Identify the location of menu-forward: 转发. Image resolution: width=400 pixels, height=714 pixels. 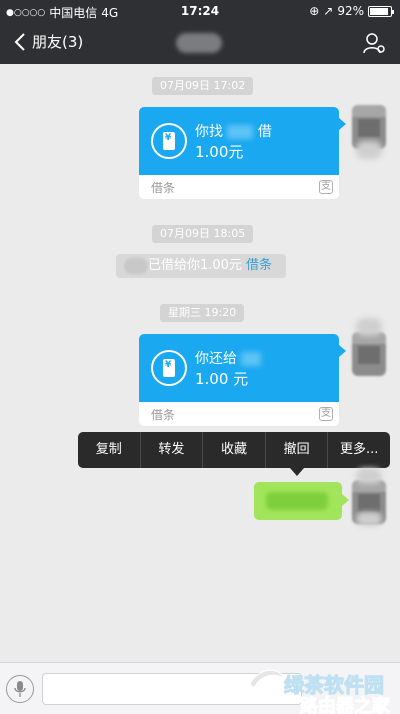
(172, 450).